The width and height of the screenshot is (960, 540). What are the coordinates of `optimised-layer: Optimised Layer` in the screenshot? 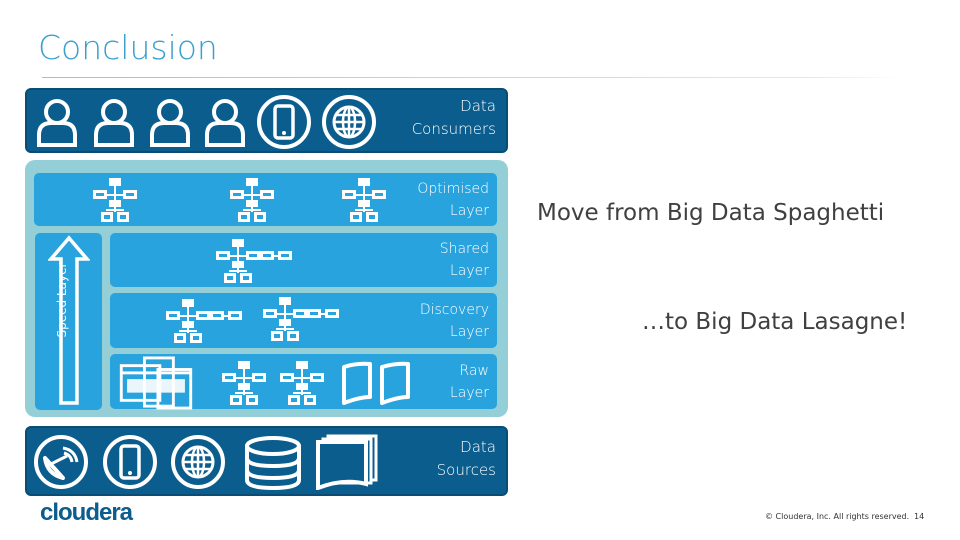 It's located at (265, 199).